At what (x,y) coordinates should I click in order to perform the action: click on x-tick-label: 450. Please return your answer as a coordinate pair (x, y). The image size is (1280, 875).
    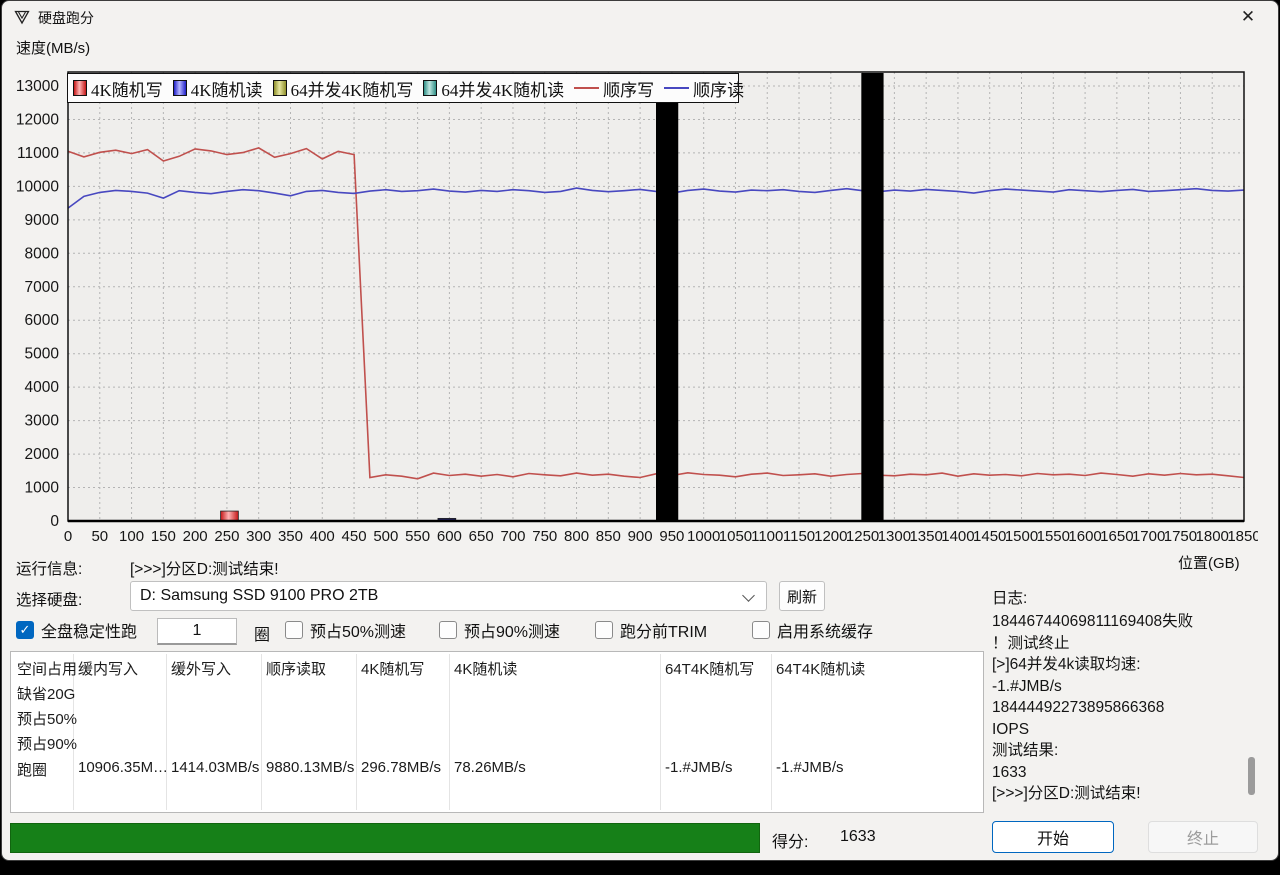
    Looking at the image, I should click on (354, 536).